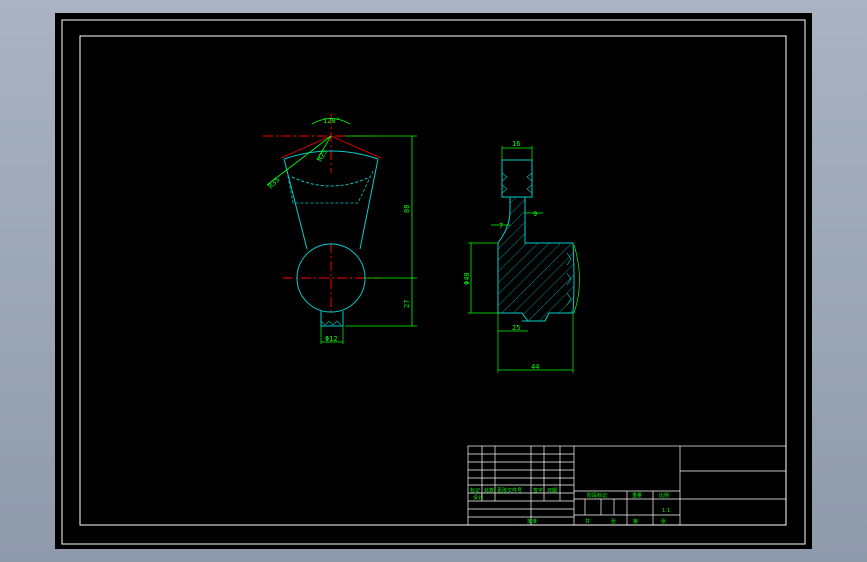 This screenshot has height=562, width=867. Describe the element at coordinates (356, 147) in the screenshot. I see `angle-line-right` at that location.